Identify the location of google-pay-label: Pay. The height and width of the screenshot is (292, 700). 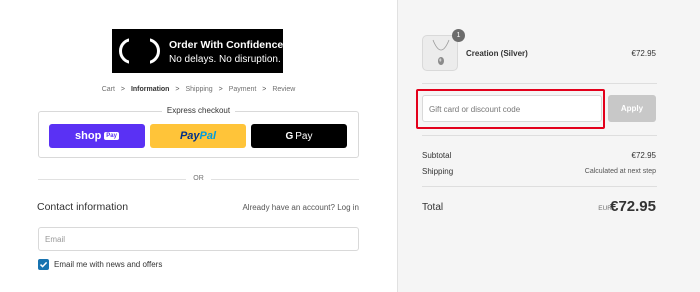
(304, 136).